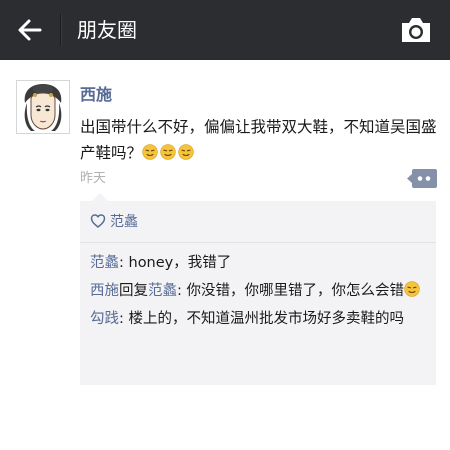  I want to click on comment-item: 勾践: 楼上的，不知道温州批发市场好多卖鞋的吗, so click(260, 319).